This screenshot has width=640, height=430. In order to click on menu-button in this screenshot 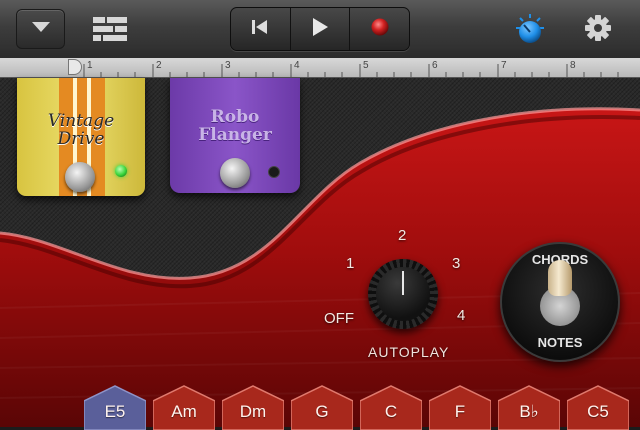, I will do `click(40, 29)`.